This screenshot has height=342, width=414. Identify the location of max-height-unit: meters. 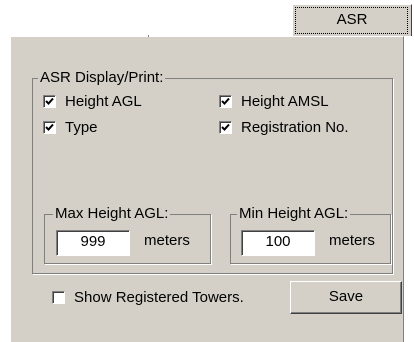
(167, 240).